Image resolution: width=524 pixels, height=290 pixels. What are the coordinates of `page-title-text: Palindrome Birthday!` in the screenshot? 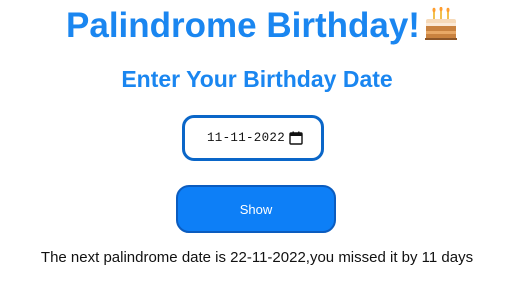 It's located at (243, 25).